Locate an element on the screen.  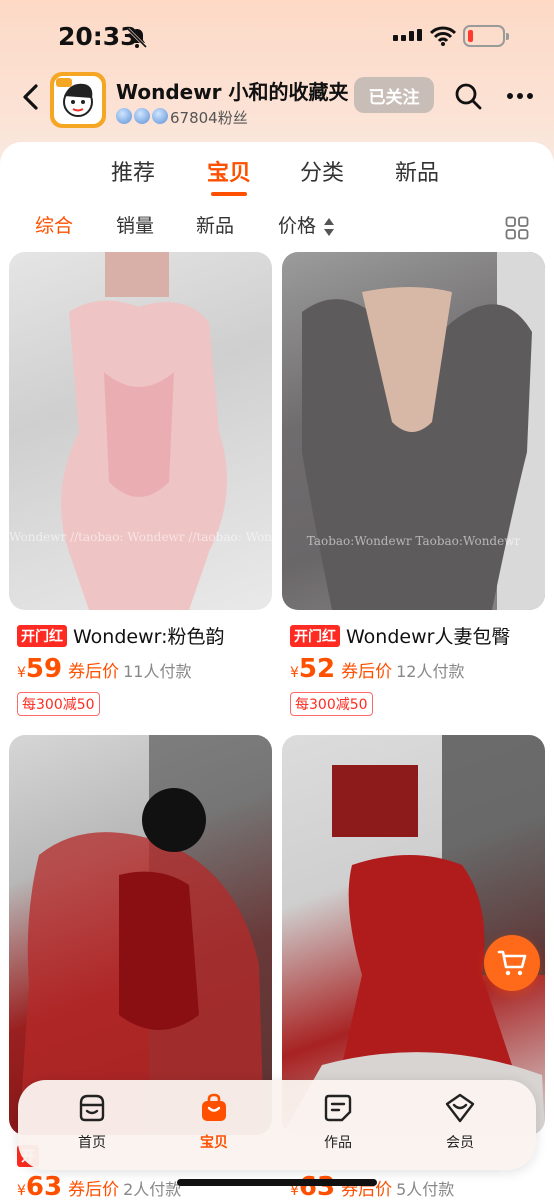
sort-sales: 销量 is located at coordinates (135, 224).